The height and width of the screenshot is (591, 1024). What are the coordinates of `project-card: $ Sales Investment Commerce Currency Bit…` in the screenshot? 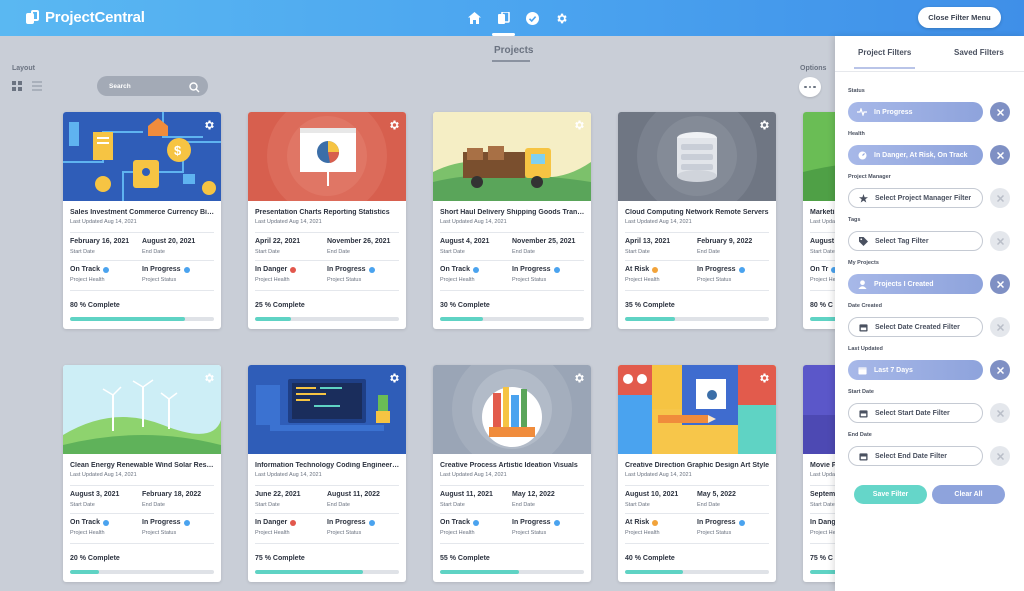 It's located at (142, 220).